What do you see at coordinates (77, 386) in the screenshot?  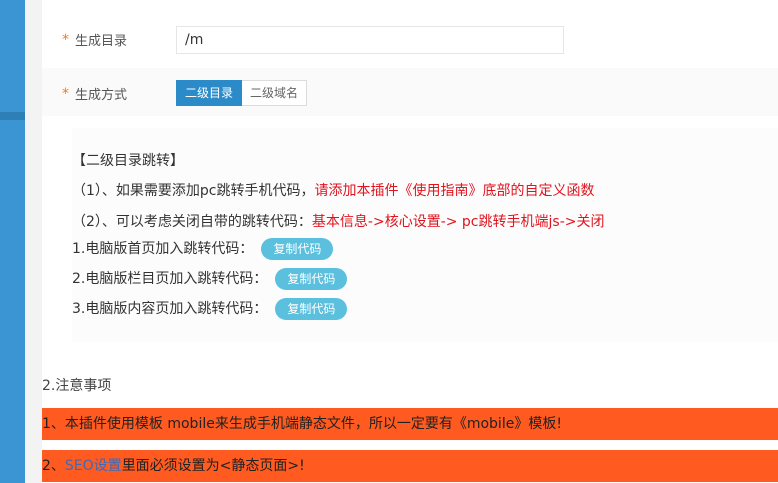 I see `notes-title: 2.注意事项` at bounding box center [77, 386].